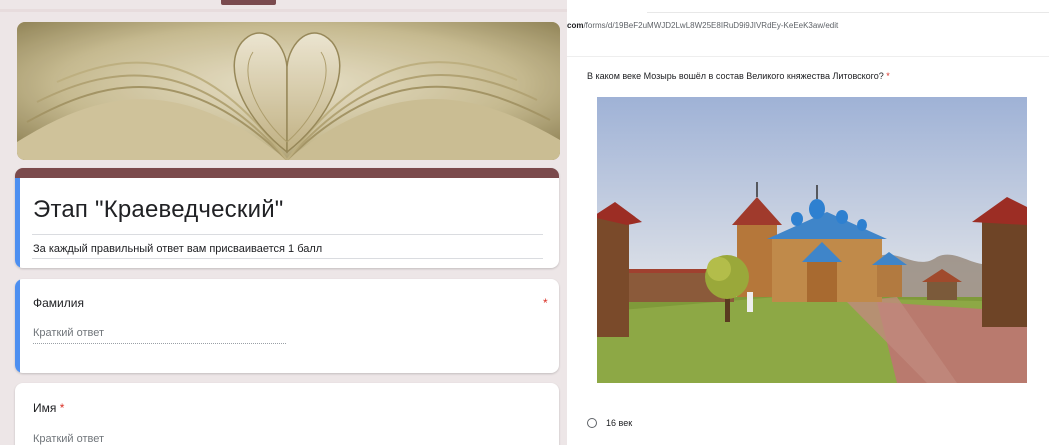  What do you see at coordinates (808, 56) in the screenshot?
I see `divider` at bounding box center [808, 56].